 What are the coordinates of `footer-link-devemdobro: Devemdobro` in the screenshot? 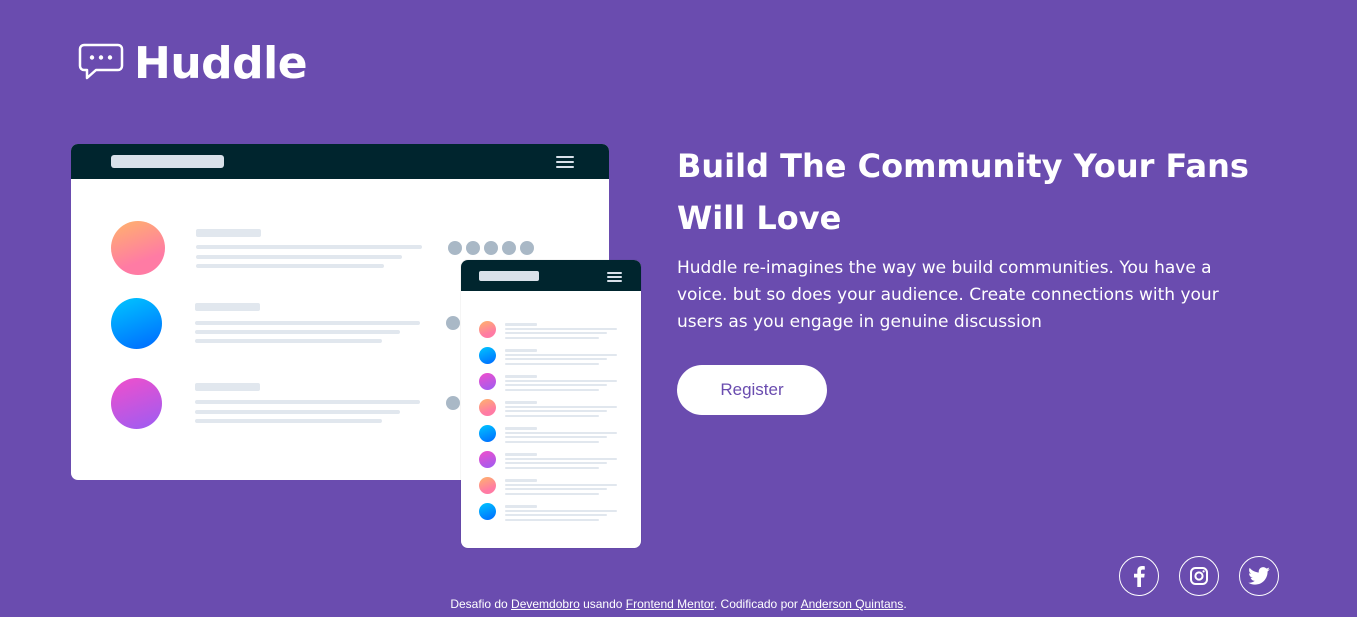 It's located at (545, 604).